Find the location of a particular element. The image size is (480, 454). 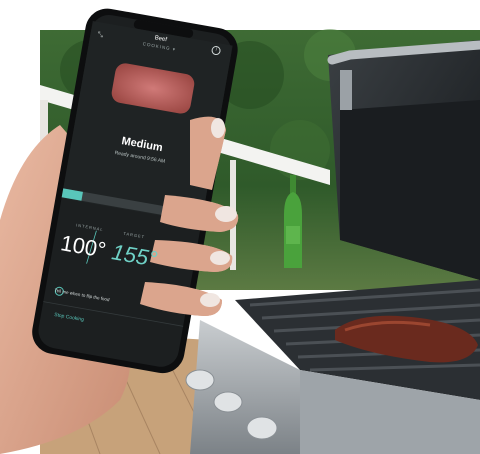

internal-temperature: 100° is located at coordinates (83, 246).